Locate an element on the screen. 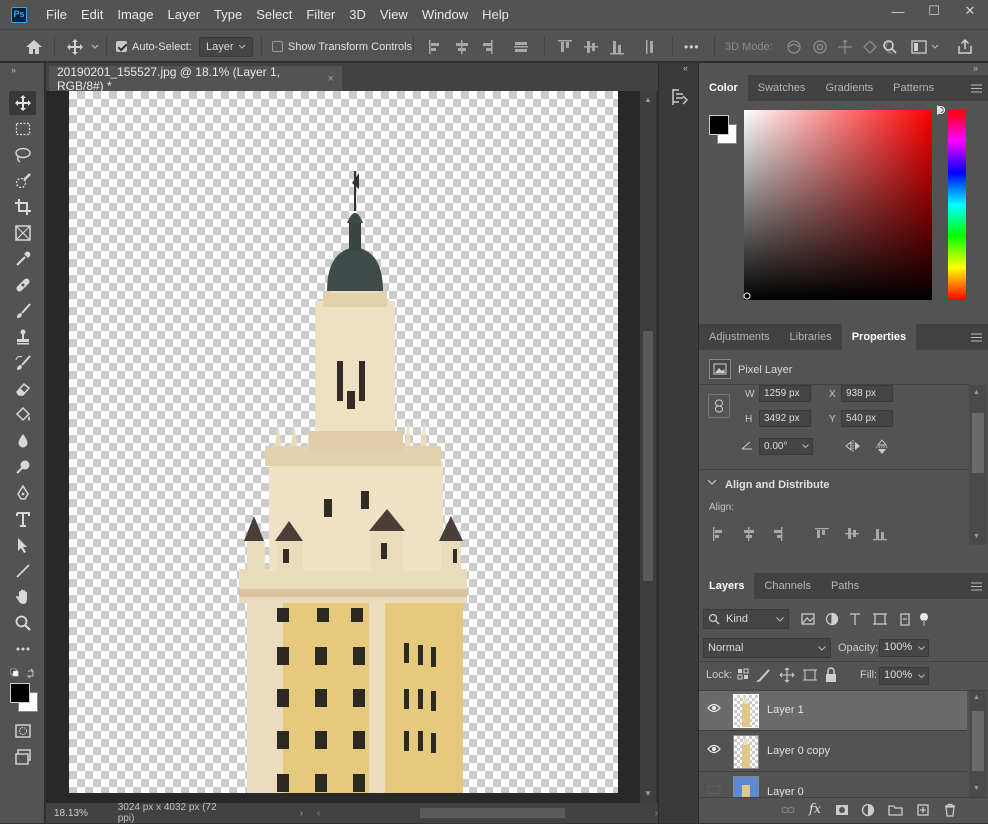  menu-filter: Filter is located at coordinates (320, 14).